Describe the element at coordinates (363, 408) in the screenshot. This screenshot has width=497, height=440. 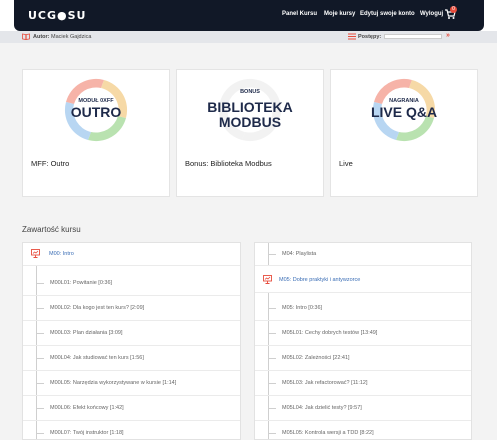
I see `lesson-row: M05L04: Jak dzielić testy? [9:57]` at that location.